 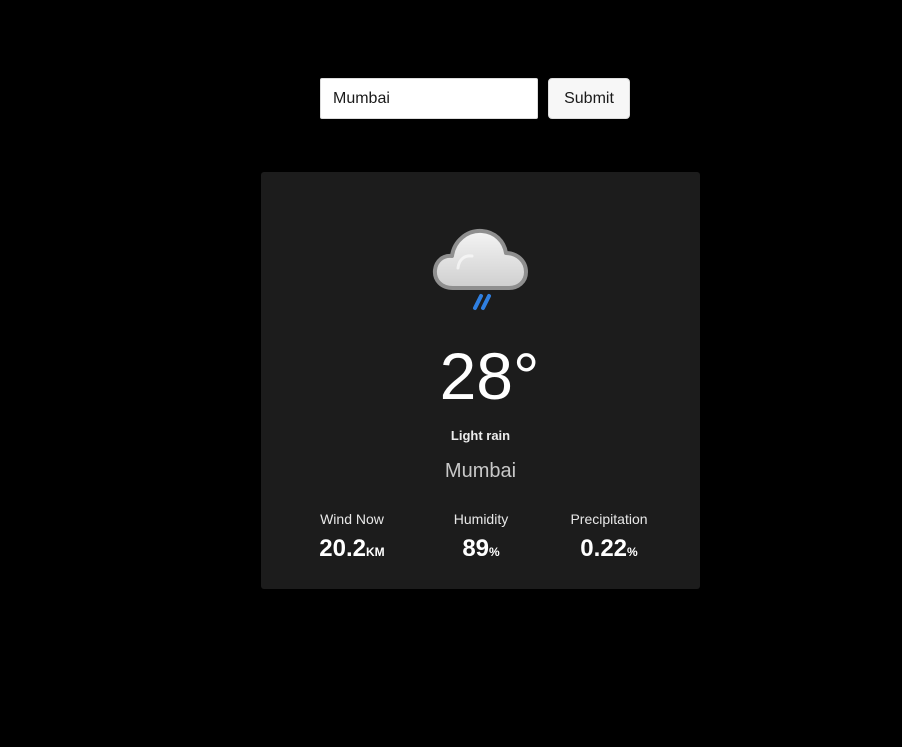 I want to click on city-input, so click(x=429, y=98).